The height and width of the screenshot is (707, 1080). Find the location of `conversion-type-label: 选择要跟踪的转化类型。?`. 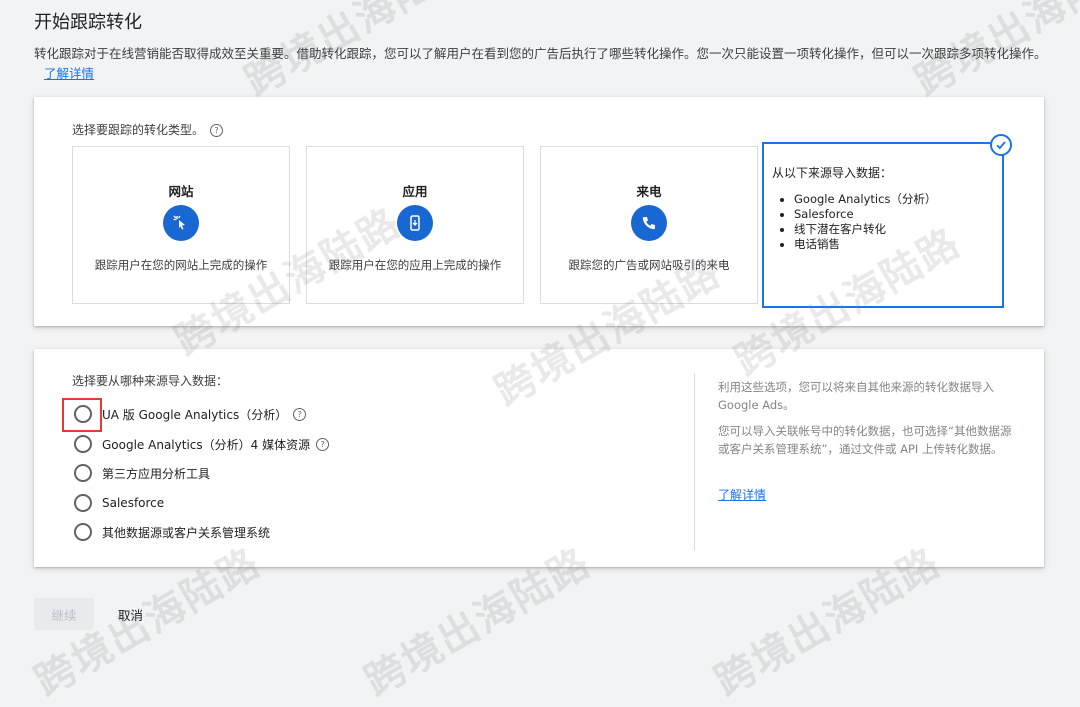

conversion-type-label: 选择要跟踪的转化类型。? is located at coordinates (148, 129).